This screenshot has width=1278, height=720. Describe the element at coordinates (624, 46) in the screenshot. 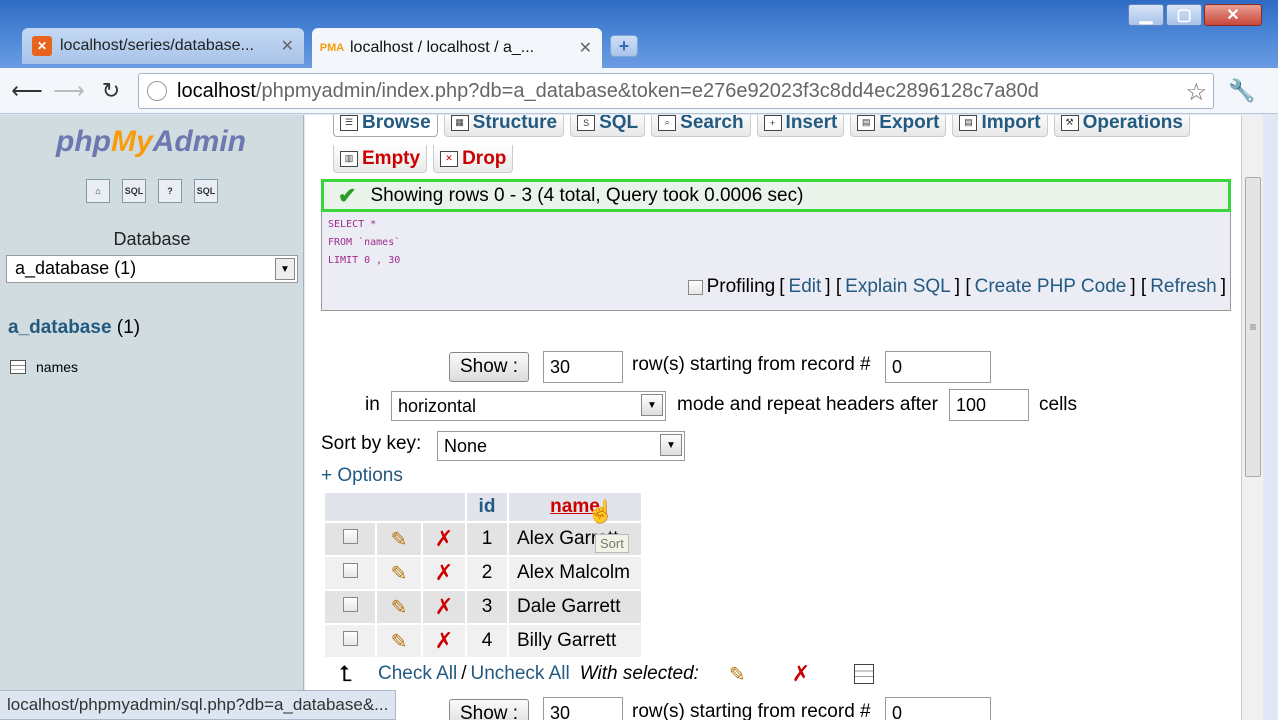

I see `new-tab-button: +` at that location.